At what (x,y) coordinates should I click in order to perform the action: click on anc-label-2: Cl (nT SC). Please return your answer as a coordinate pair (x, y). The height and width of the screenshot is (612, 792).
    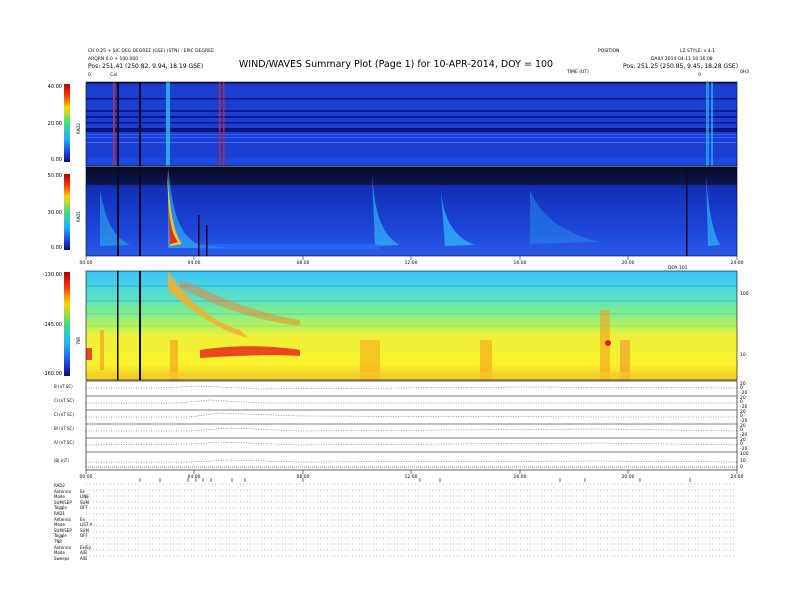
    Looking at the image, I should click on (64, 400).